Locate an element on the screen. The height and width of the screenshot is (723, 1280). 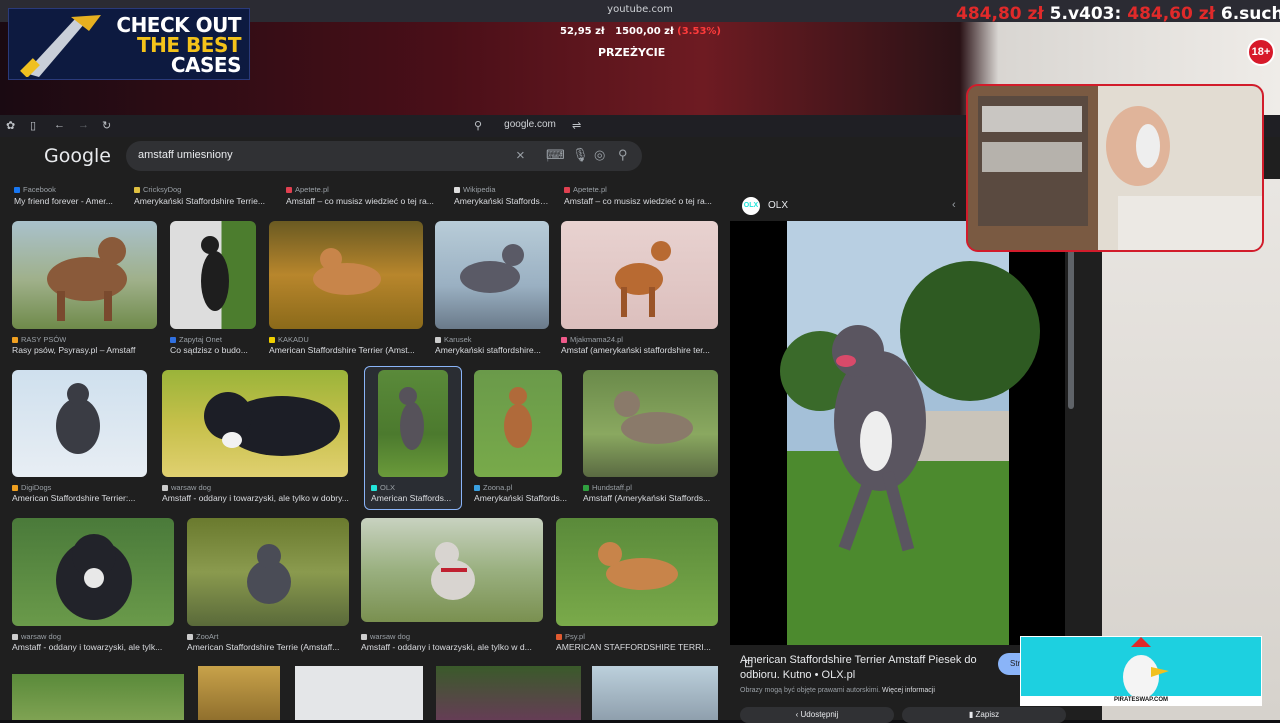
result-source: Hundstaff.pl is located at coordinates (607, 487).